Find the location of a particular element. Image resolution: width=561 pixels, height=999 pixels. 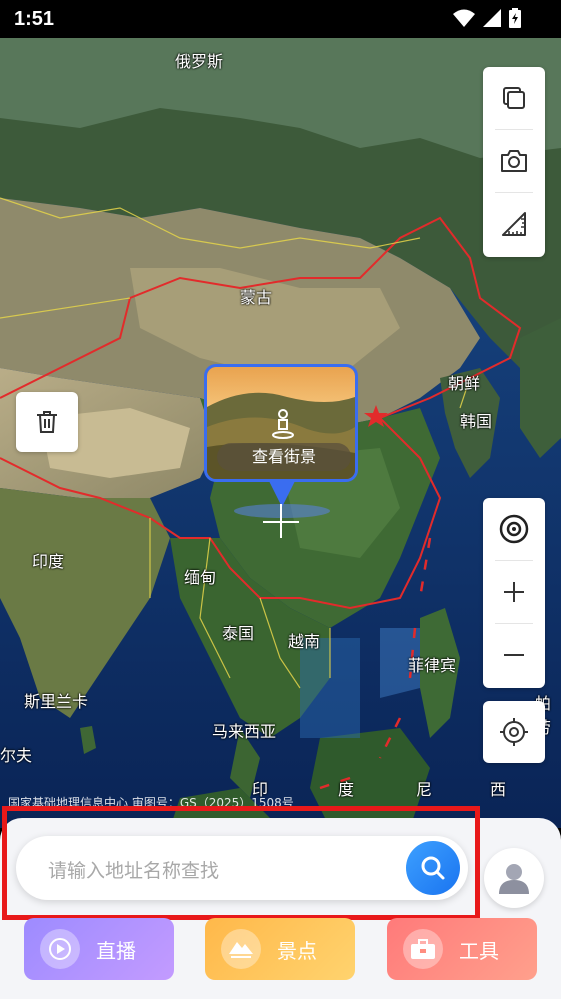

street-view-marker-base is located at coordinates (282, 511).